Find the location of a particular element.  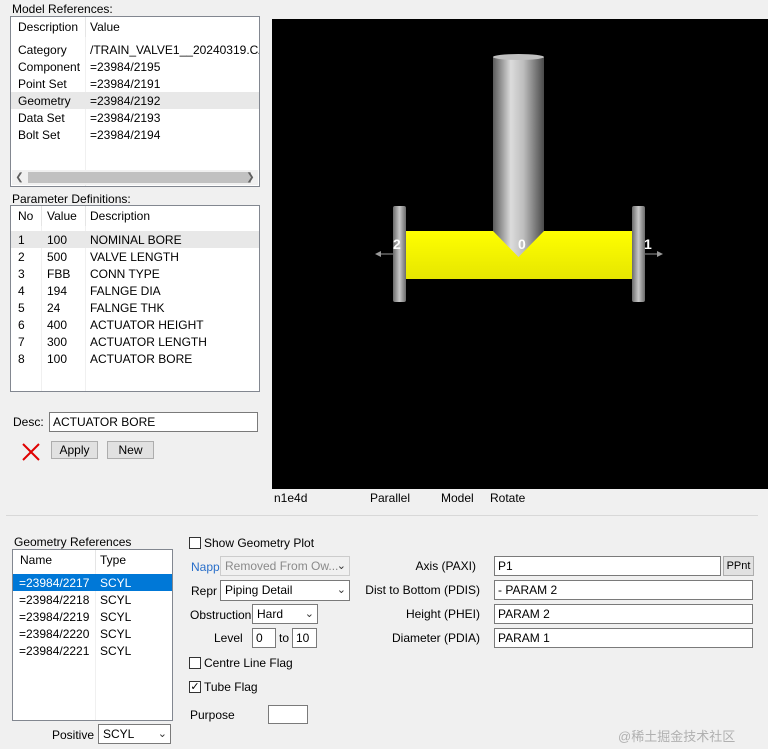

point-label-2: 2 is located at coordinates (397, 244).